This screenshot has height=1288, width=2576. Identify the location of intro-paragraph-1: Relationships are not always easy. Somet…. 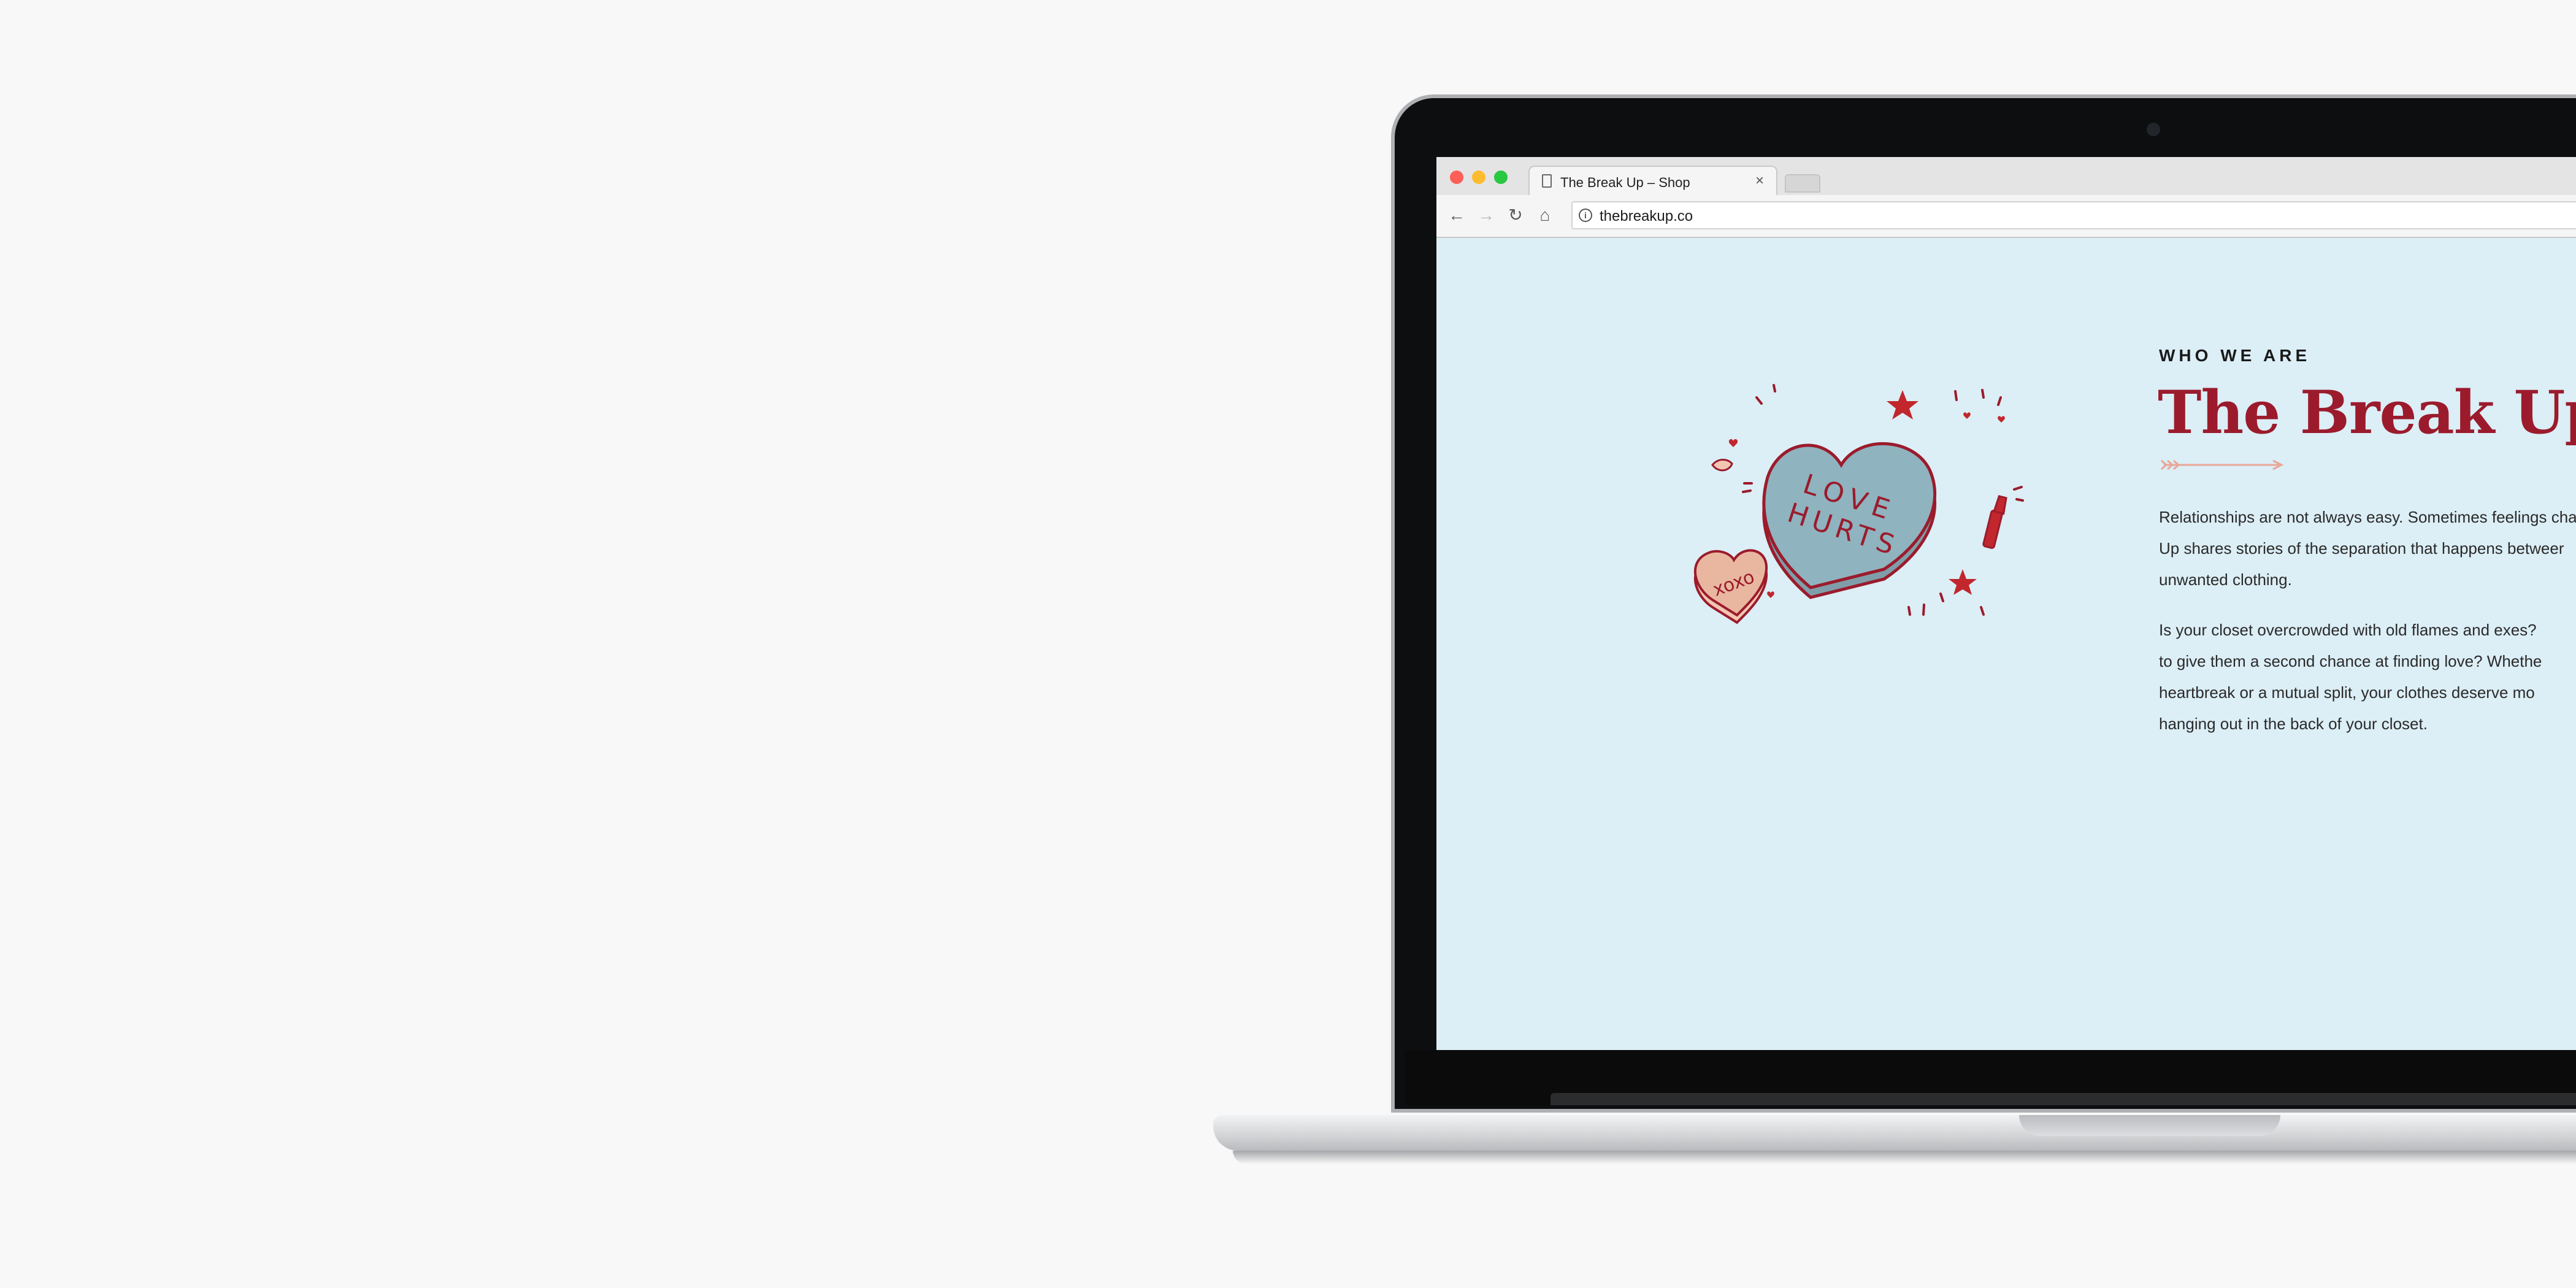
(2367, 549).